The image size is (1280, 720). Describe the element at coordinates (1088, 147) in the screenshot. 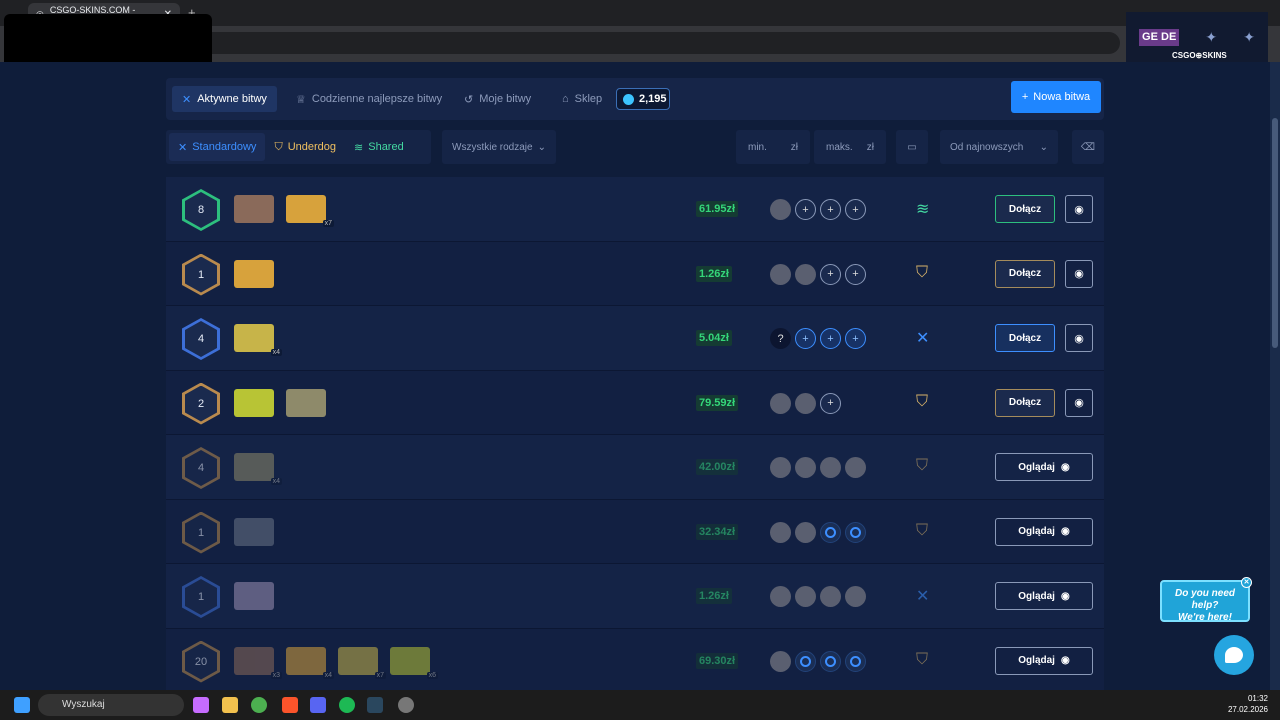

I see `clear-filters-button: ⌫` at that location.